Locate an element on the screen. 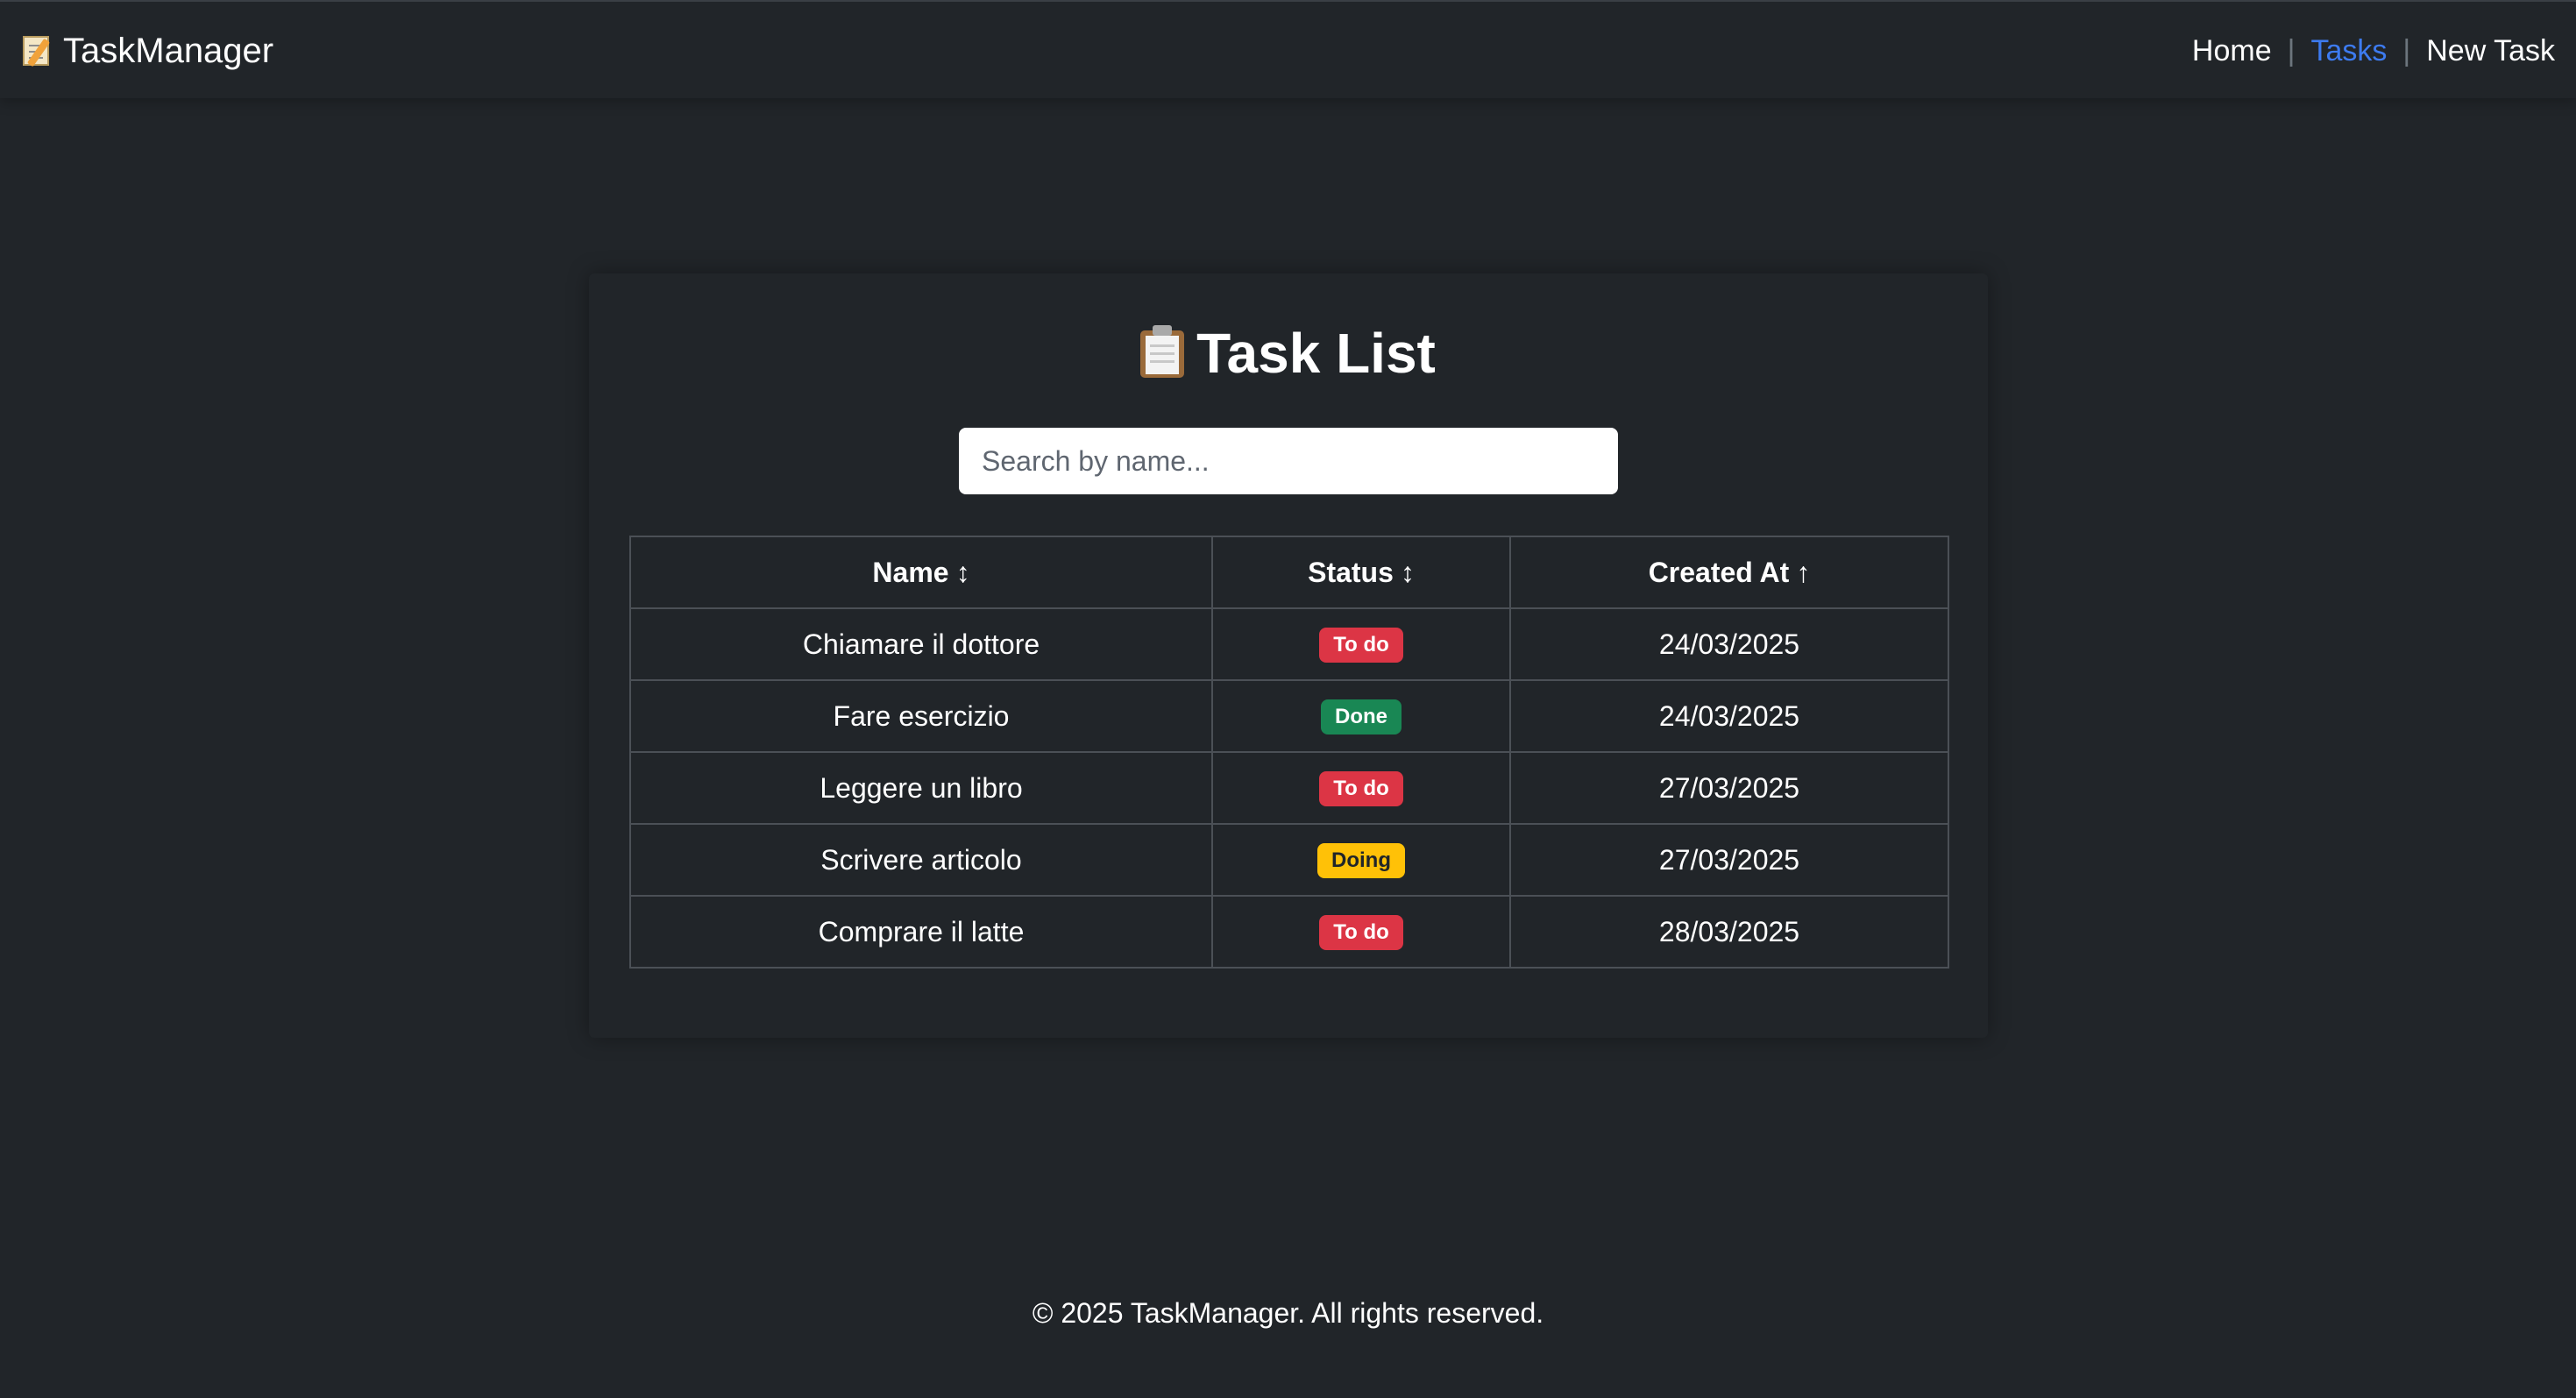 Image resolution: width=2576 pixels, height=1398 pixels. column-header-label: Created At is located at coordinates (1719, 572).